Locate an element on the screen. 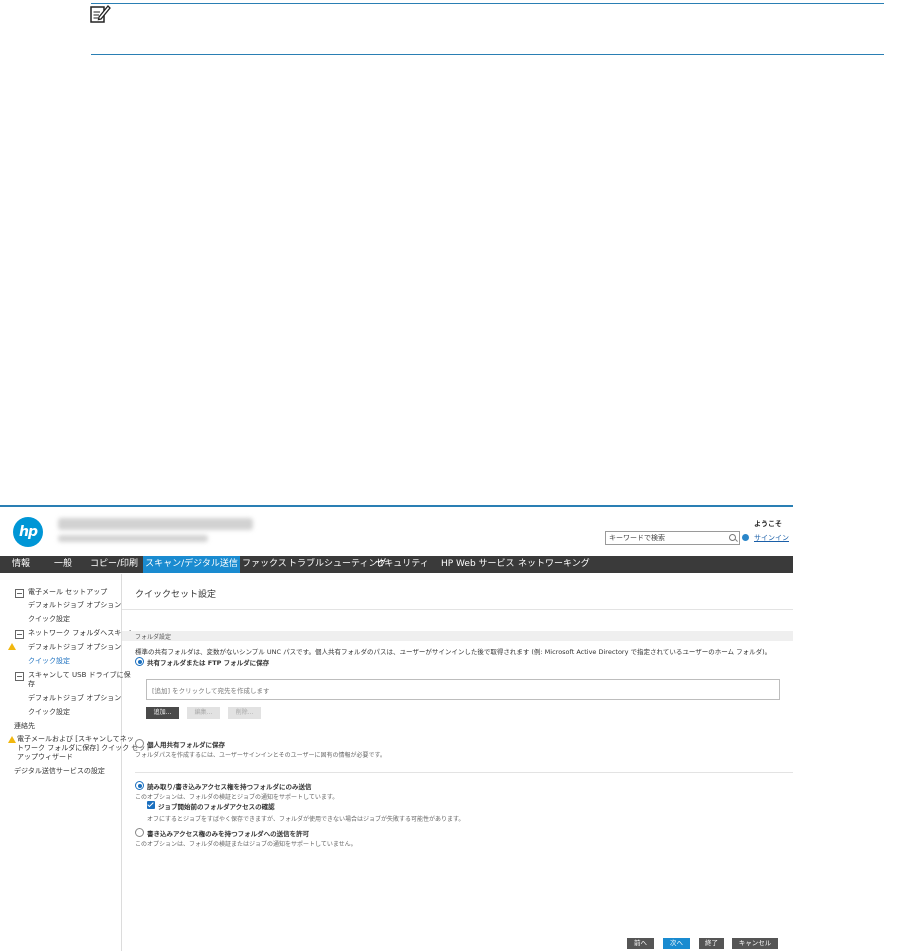 This screenshot has height=951, width=900. sidebar-item-usb-scan-cont: 存 is located at coordinates (31, 684).